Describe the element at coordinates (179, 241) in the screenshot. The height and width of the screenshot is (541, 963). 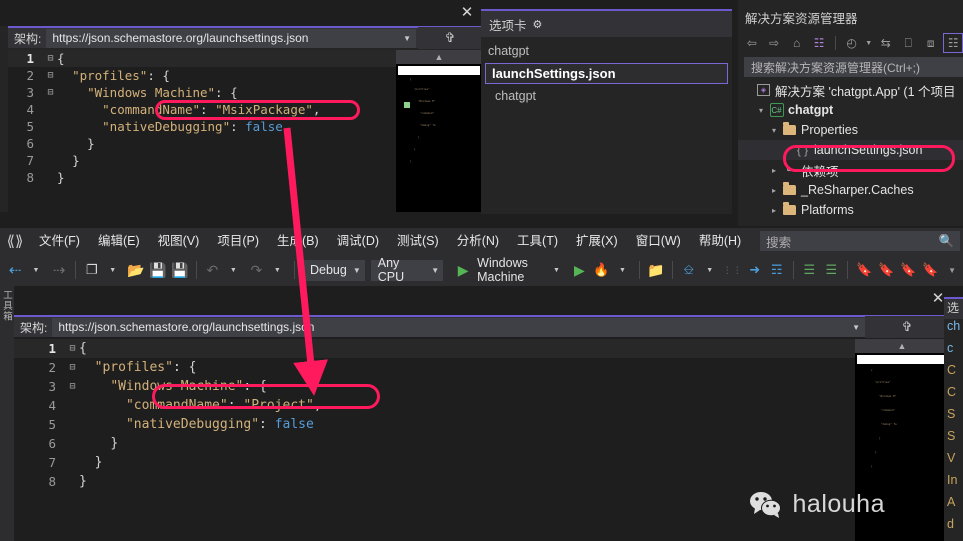
I see `menu-item: 视图(V)` at that location.